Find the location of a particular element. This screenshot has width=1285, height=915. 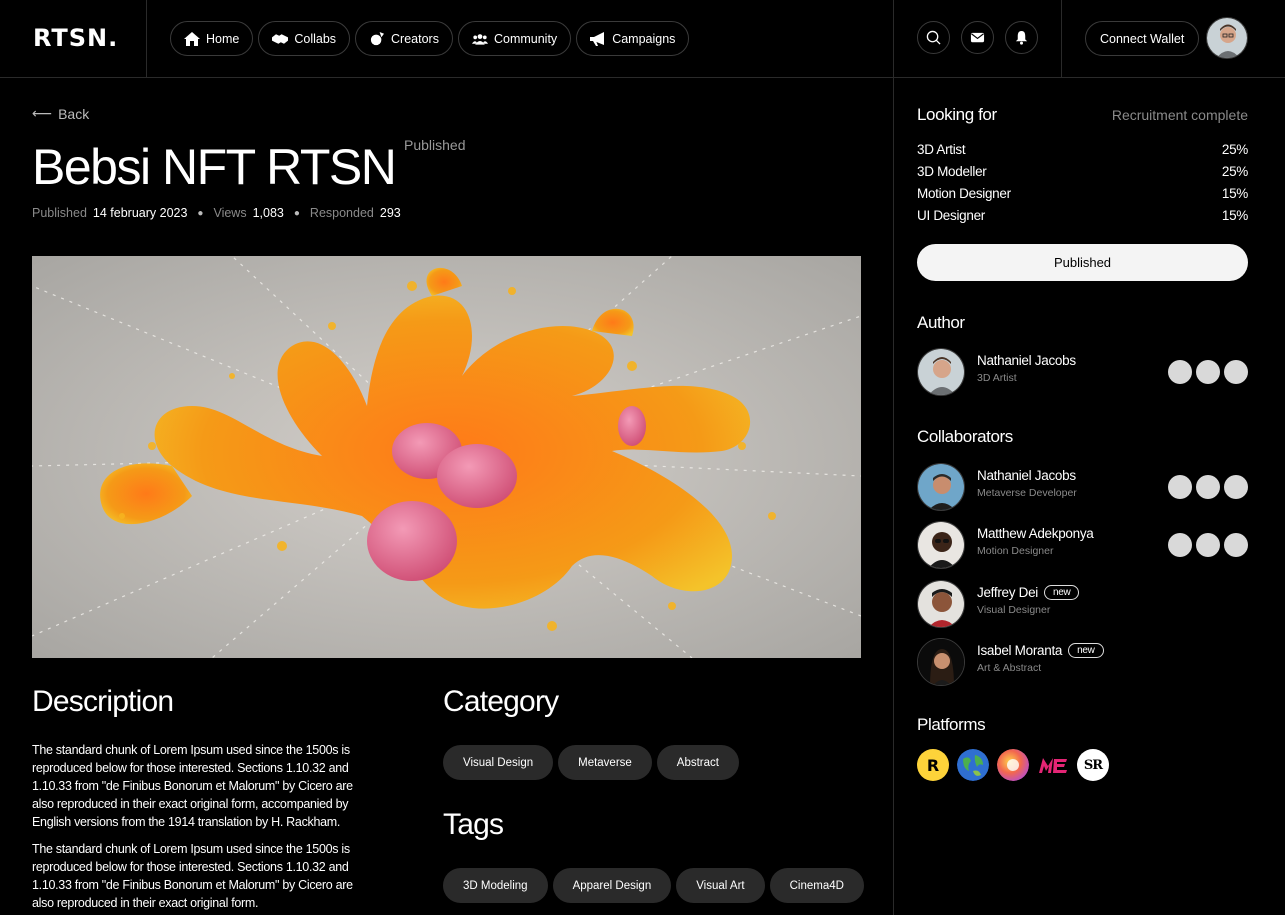

role-pct: 15% is located at coordinates (1234, 215).